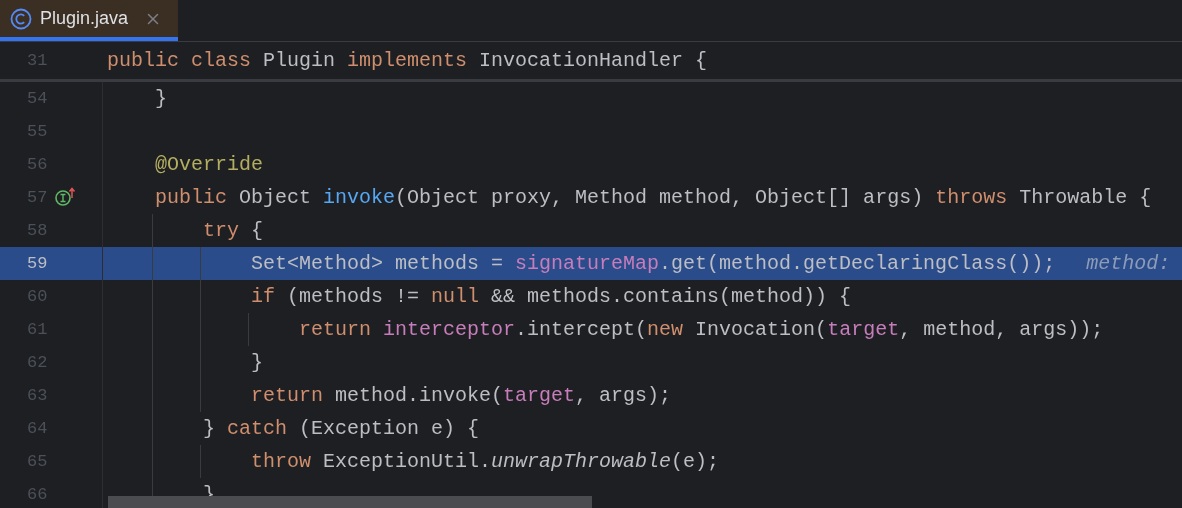  I want to click on code-line: if (methods != null && methods.contains(method)) {, so click(551, 296).